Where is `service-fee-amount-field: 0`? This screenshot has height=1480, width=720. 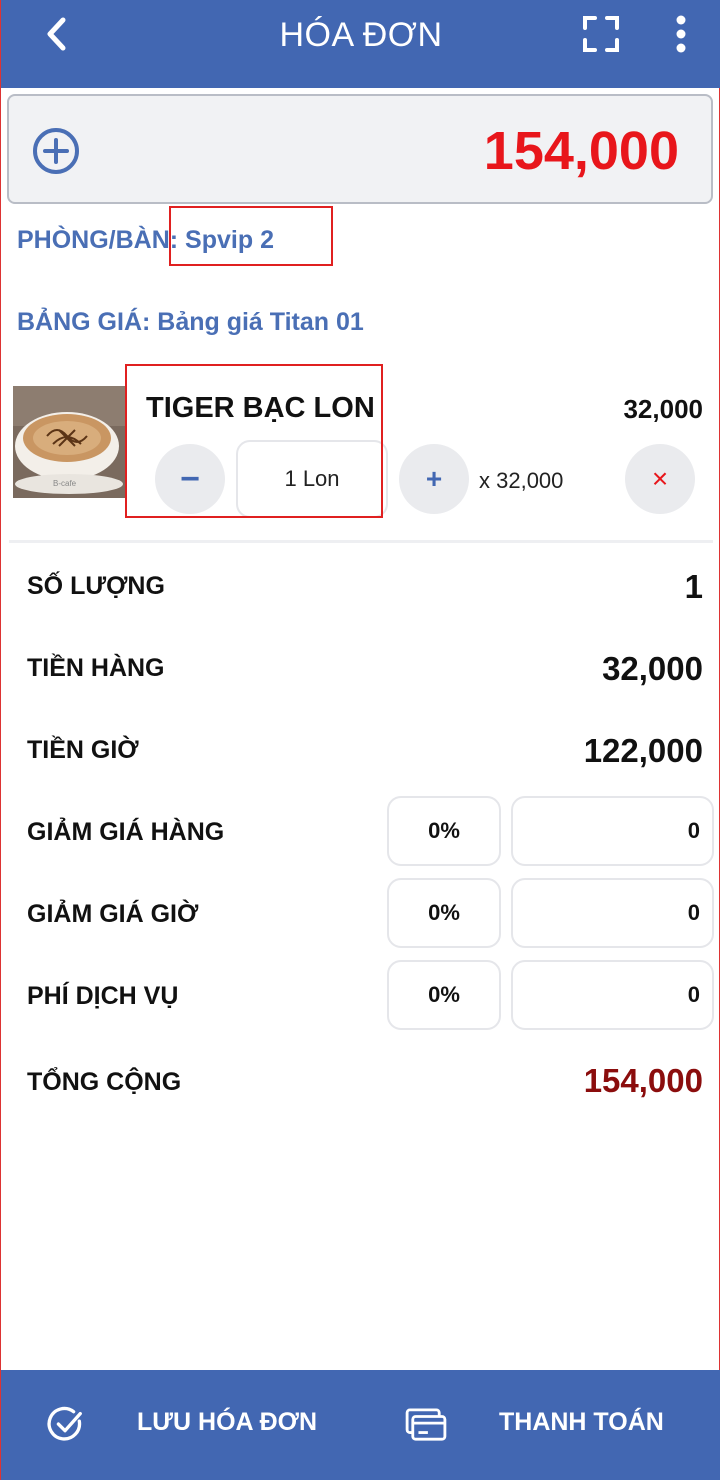
service-fee-amount-field: 0 is located at coordinates (612, 995).